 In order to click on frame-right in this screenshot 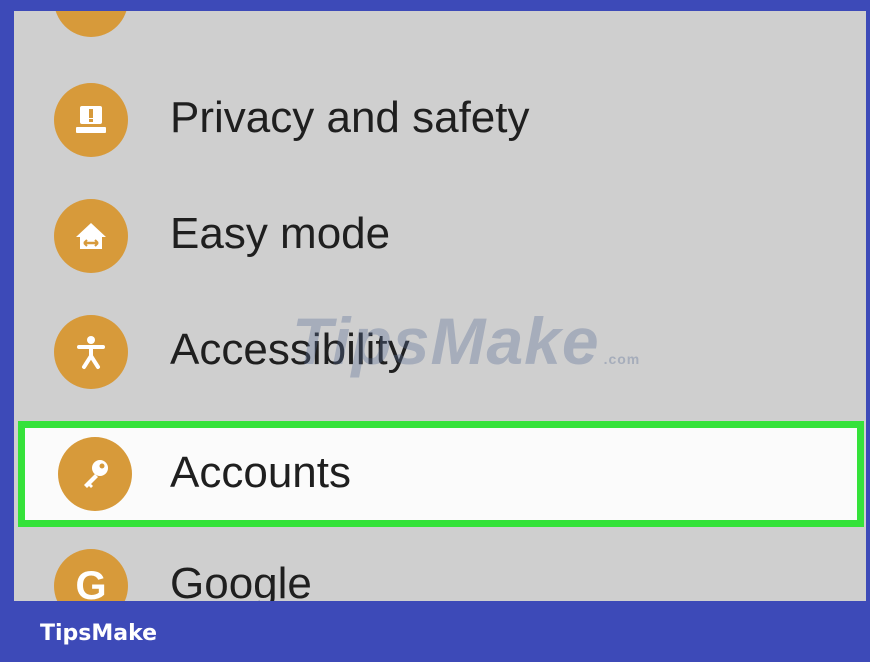, I will do `click(868, 331)`.